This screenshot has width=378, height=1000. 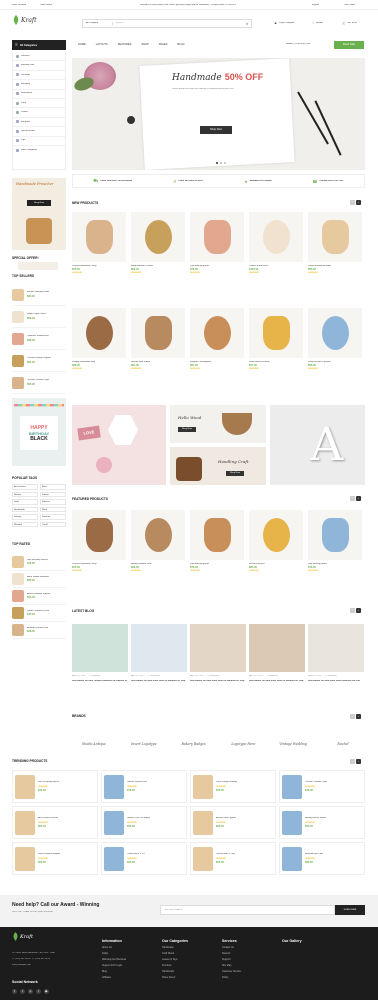 What do you see at coordinates (36, 314) in the screenshot?
I see `product-name: Bingo Capos Grass` at bounding box center [36, 314].